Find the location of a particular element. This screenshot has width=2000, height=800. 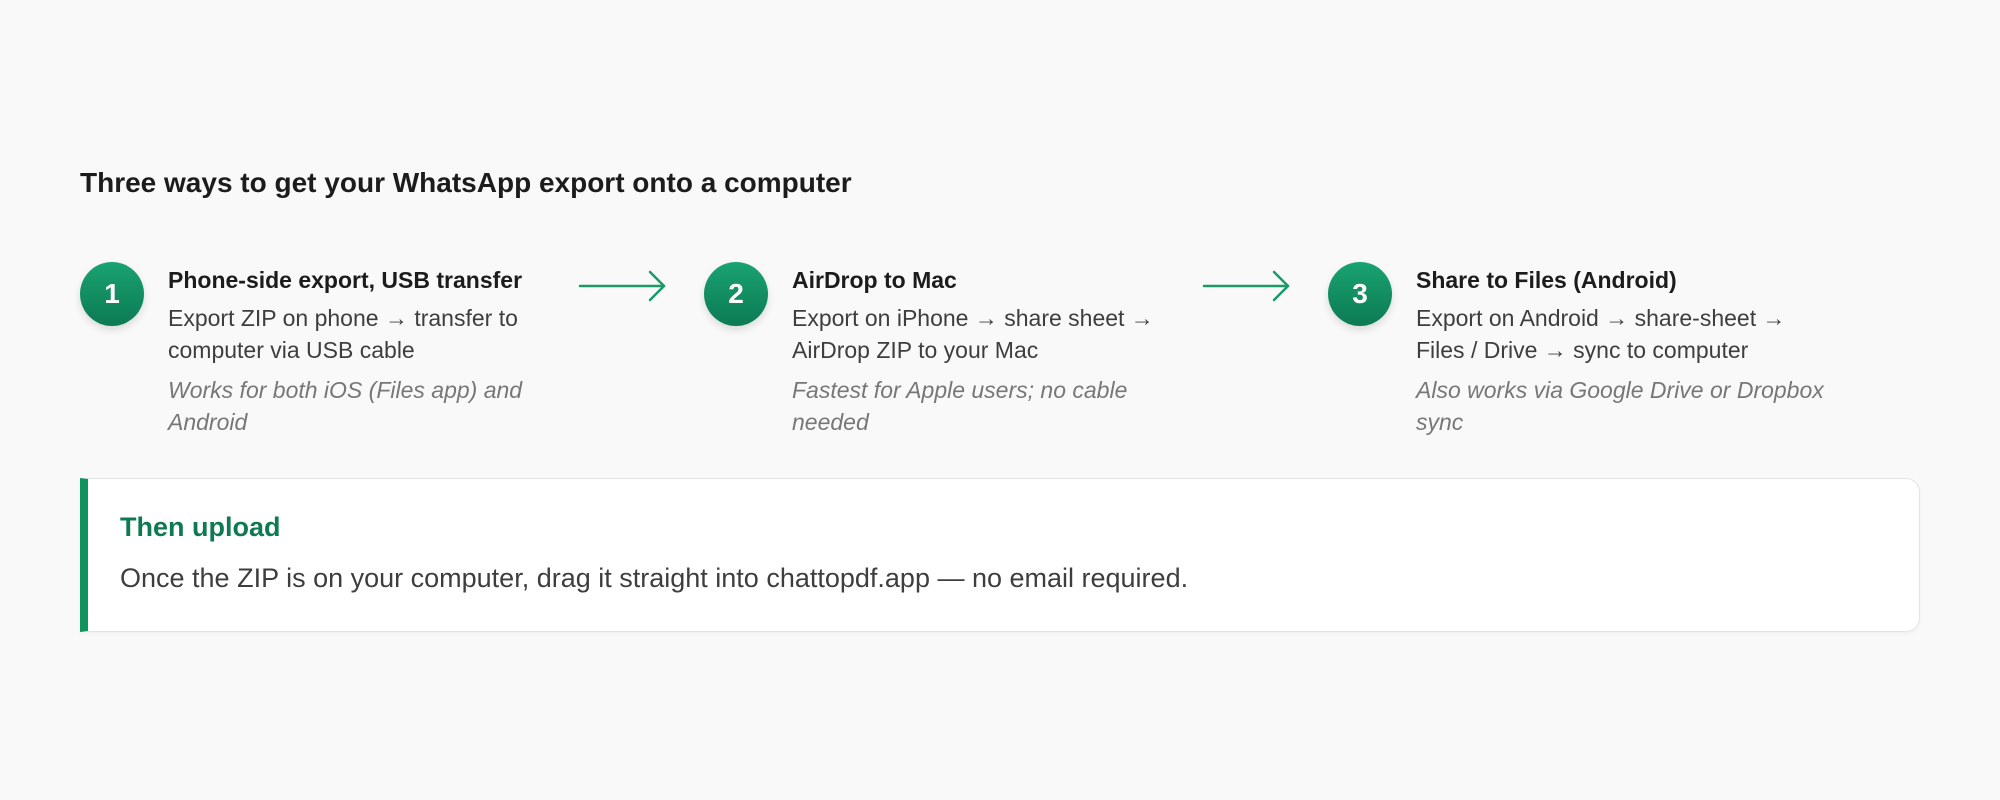

callout-title: Then upload is located at coordinates (200, 527).